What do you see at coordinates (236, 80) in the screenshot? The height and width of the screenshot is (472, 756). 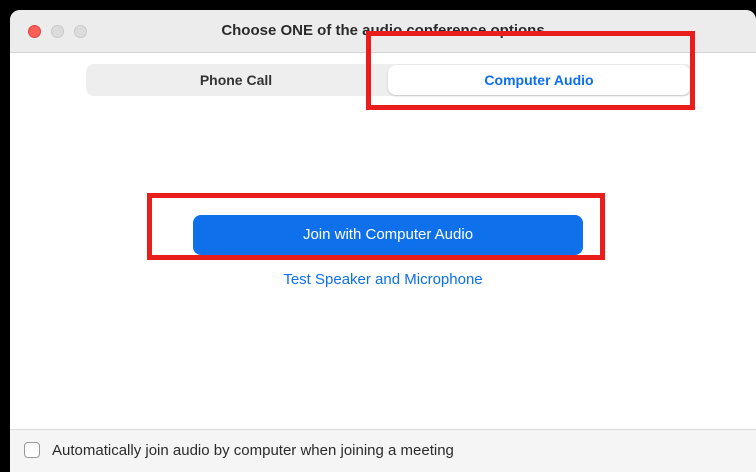 I see `tab-phone-call: Phone Call` at bounding box center [236, 80].